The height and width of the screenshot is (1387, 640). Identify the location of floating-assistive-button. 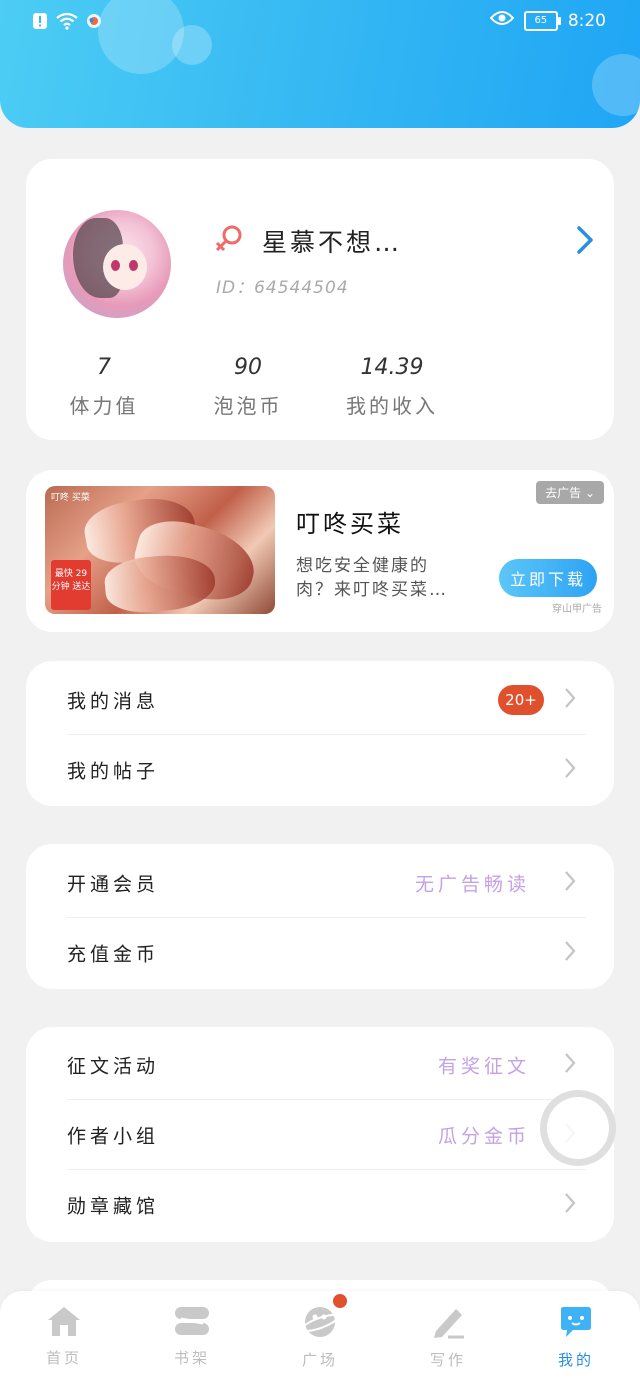
(578, 1128).